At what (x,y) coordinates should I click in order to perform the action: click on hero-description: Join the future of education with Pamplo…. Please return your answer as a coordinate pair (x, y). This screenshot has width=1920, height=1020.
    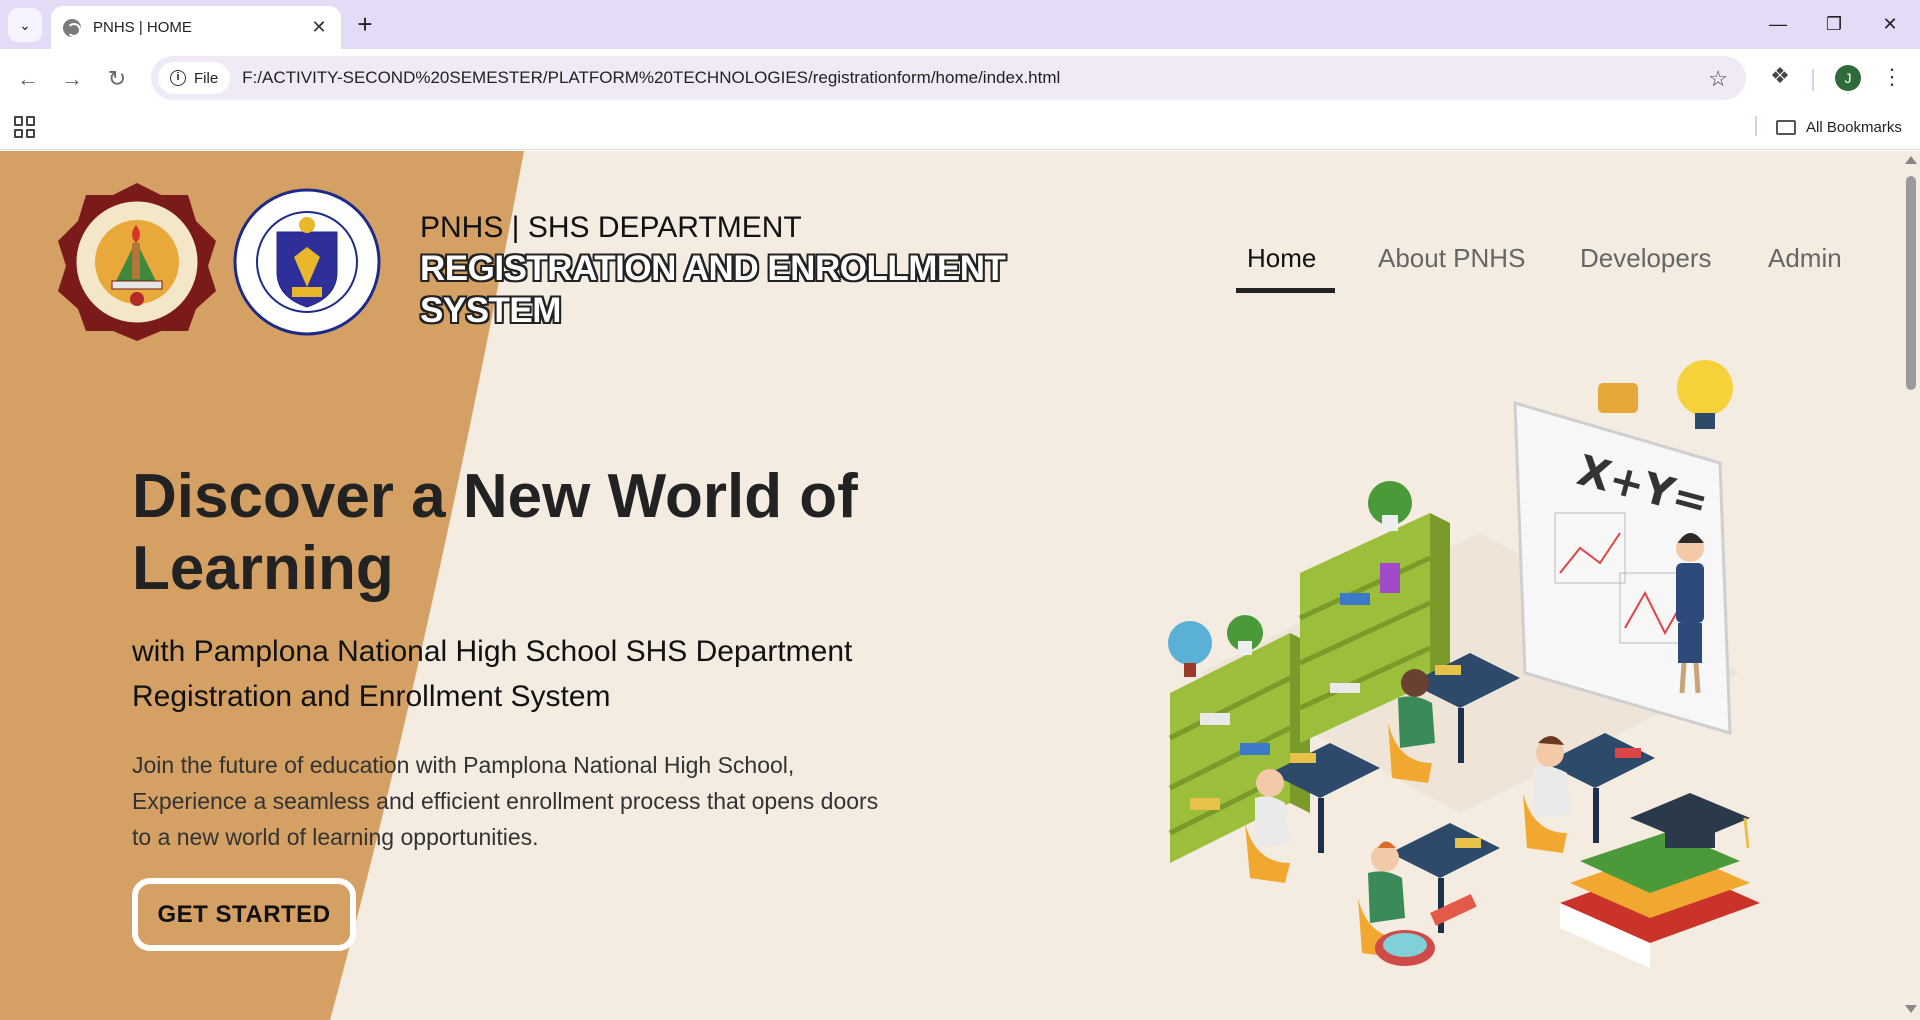
    Looking at the image, I should click on (505, 801).